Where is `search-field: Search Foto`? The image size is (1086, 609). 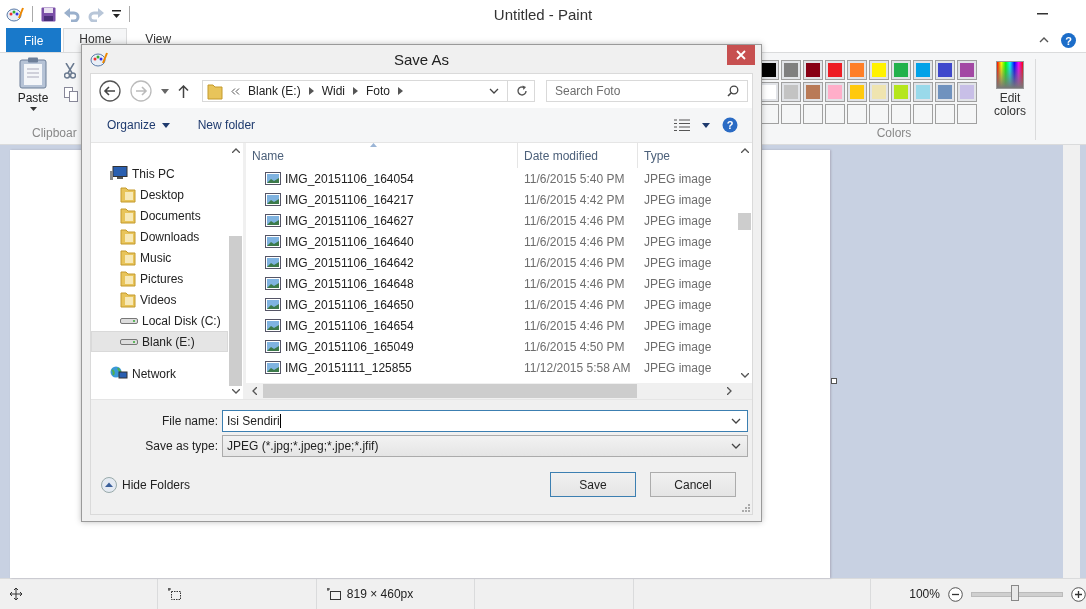 search-field: Search Foto is located at coordinates (647, 91).